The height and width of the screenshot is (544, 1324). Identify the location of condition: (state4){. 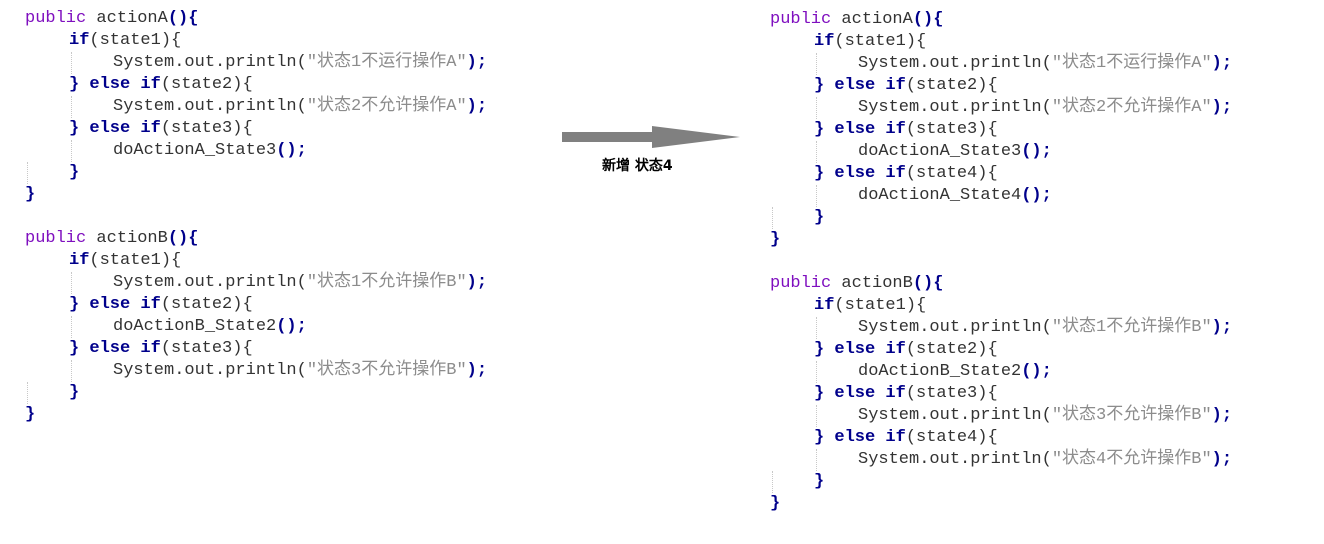
(951, 173).